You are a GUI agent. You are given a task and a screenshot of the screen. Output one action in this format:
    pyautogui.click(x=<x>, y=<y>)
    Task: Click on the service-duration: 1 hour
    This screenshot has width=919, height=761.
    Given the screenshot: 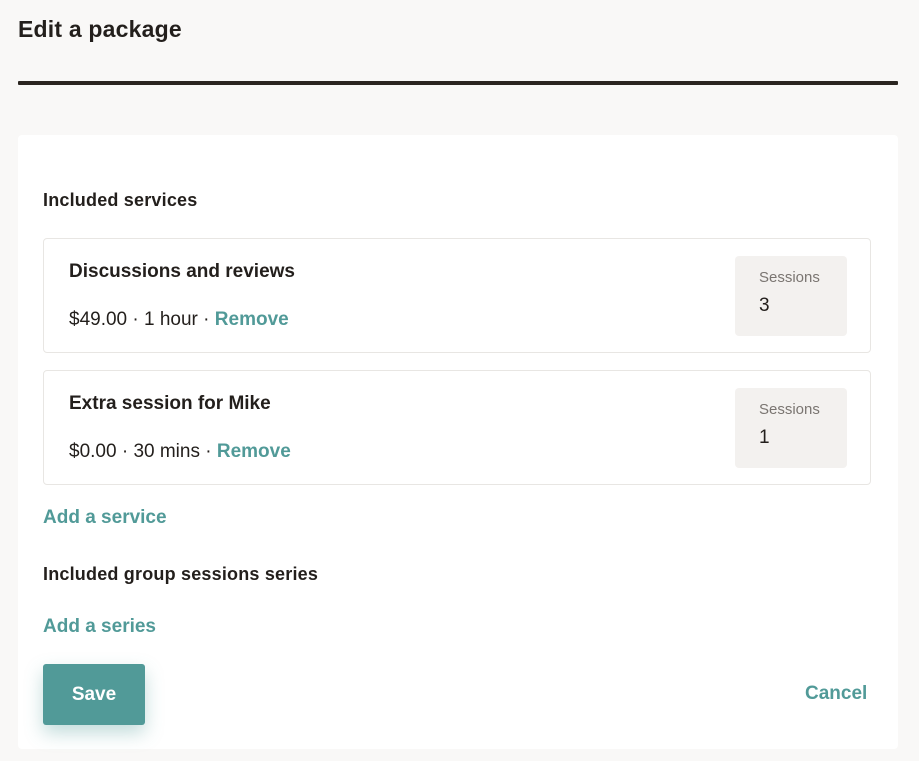 What is the action you would take?
    pyautogui.click(x=171, y=319)
    